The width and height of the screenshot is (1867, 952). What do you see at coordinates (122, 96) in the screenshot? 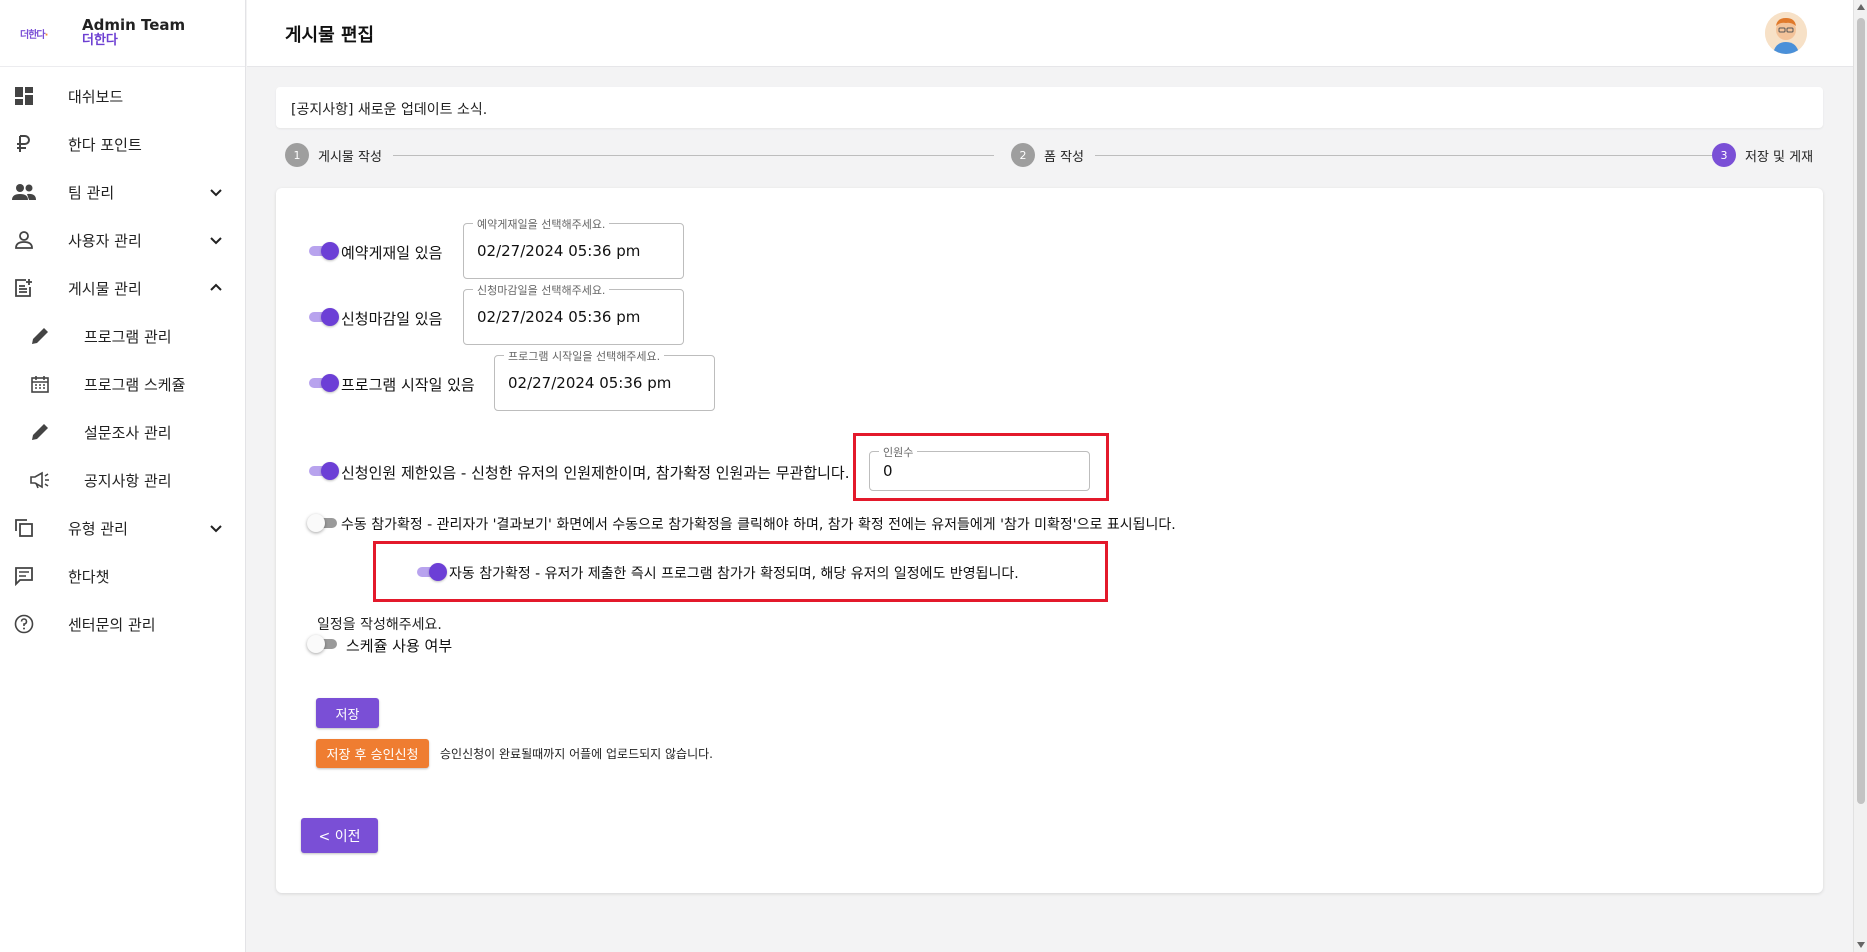
I see `sidebar-item-dashboard: 대쉬보드` at bounding box center [122, 96].